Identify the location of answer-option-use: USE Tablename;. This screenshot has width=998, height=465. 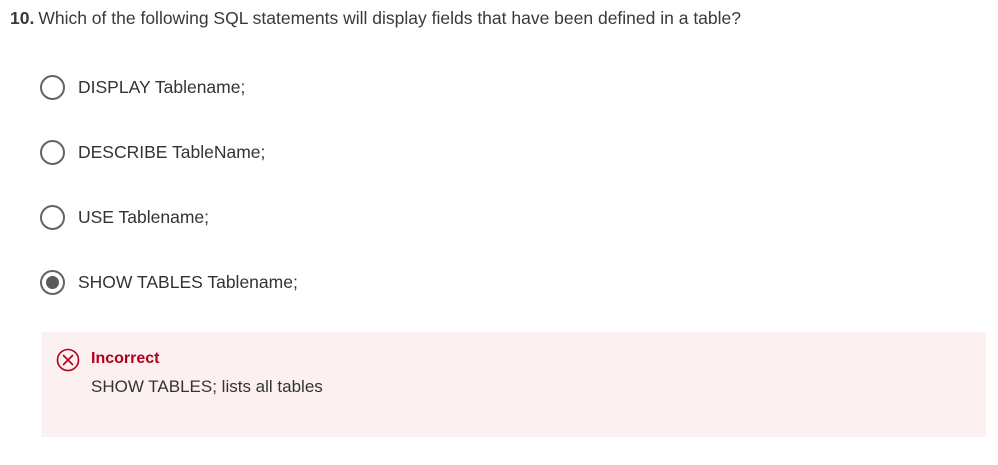
(124, 217).